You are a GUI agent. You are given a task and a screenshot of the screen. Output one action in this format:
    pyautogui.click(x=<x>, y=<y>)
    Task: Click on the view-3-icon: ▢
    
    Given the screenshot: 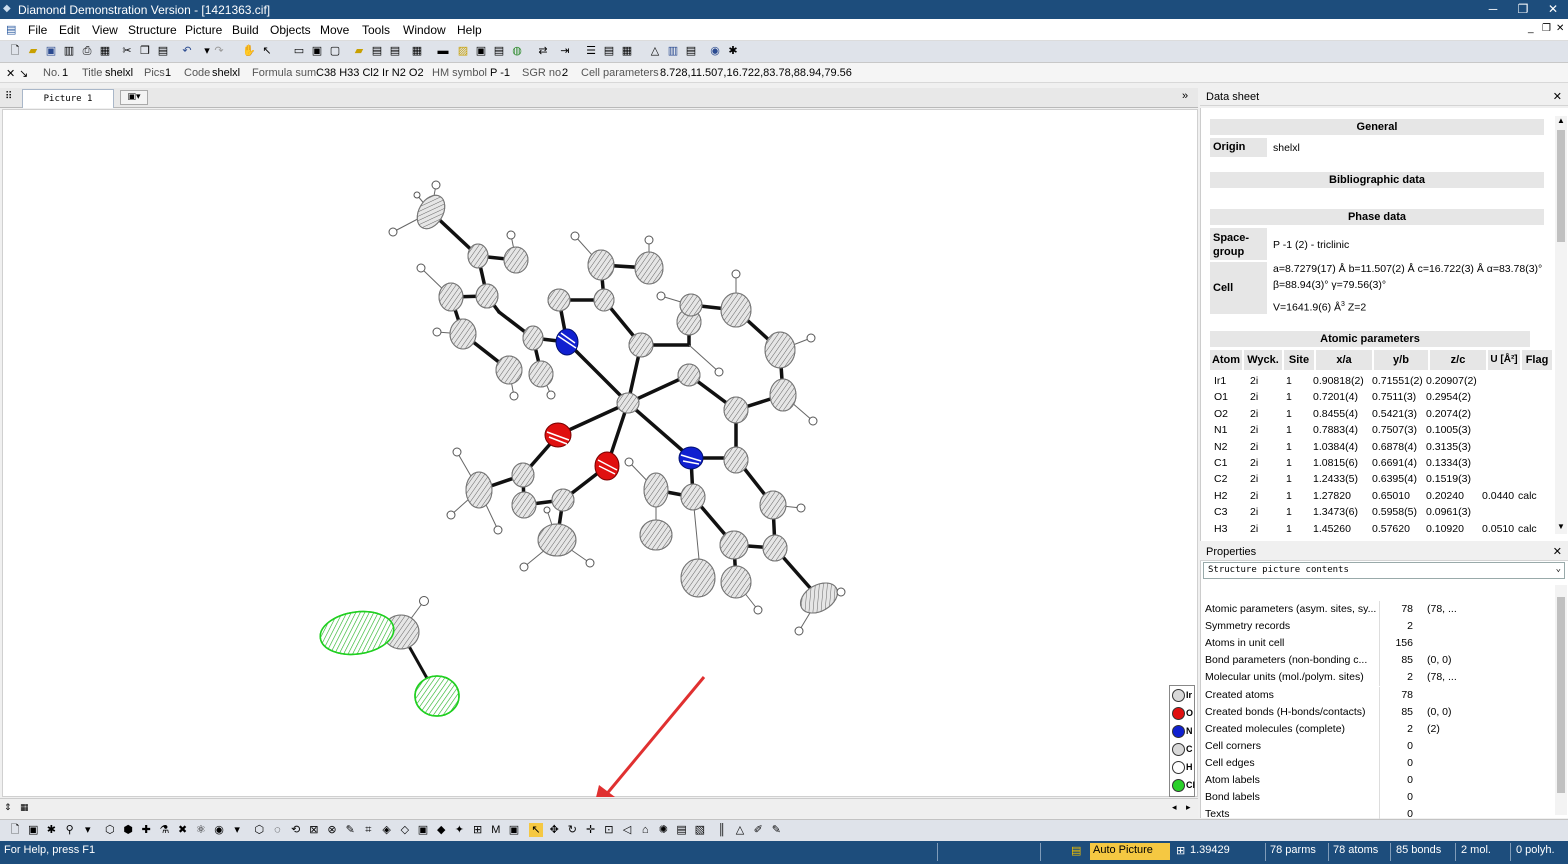 What is the action you would take?
    pyautogui.click(x=335, y=51)
    